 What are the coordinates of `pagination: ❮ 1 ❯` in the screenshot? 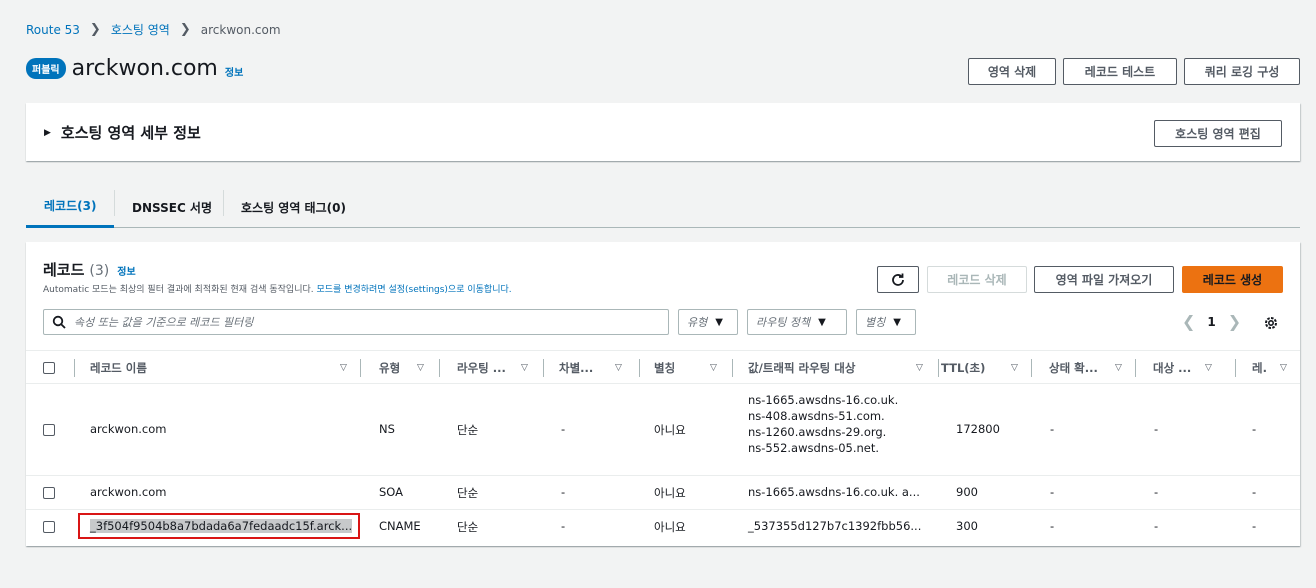 It's located at (1211, 321).